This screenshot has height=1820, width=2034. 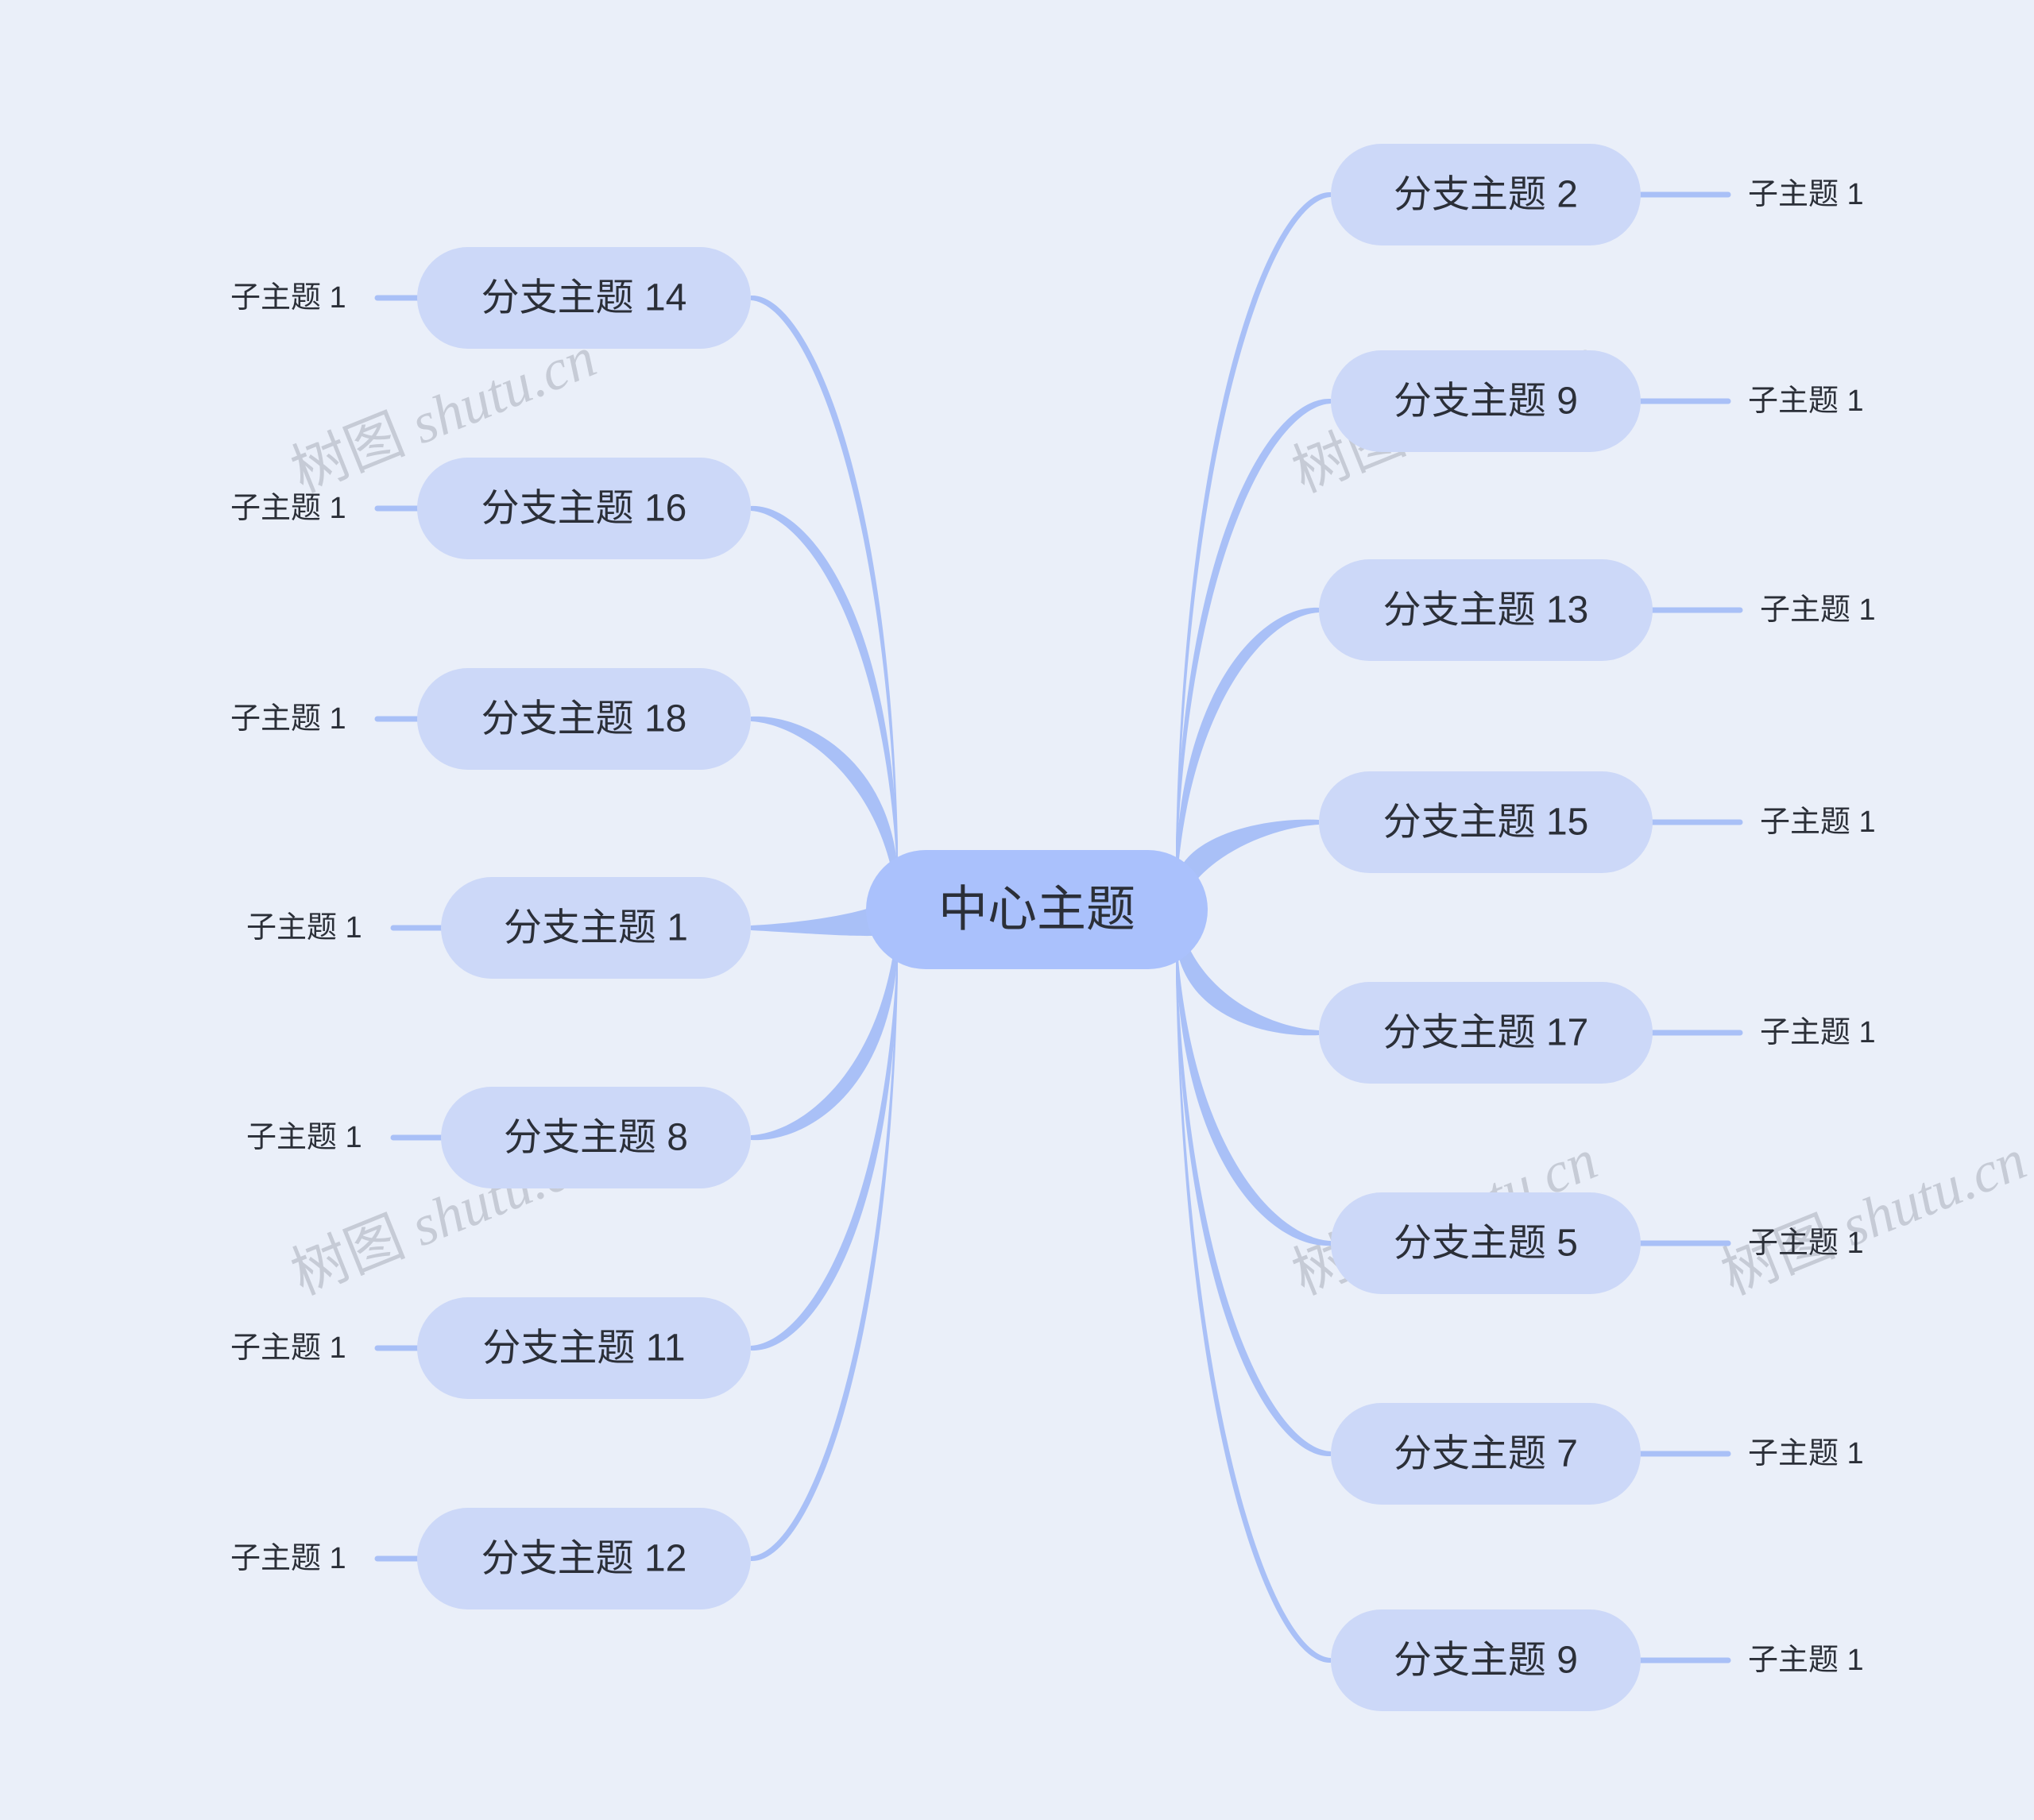 I want to click on branch-node: 分支主题 11, so click(x=584, y=1348).